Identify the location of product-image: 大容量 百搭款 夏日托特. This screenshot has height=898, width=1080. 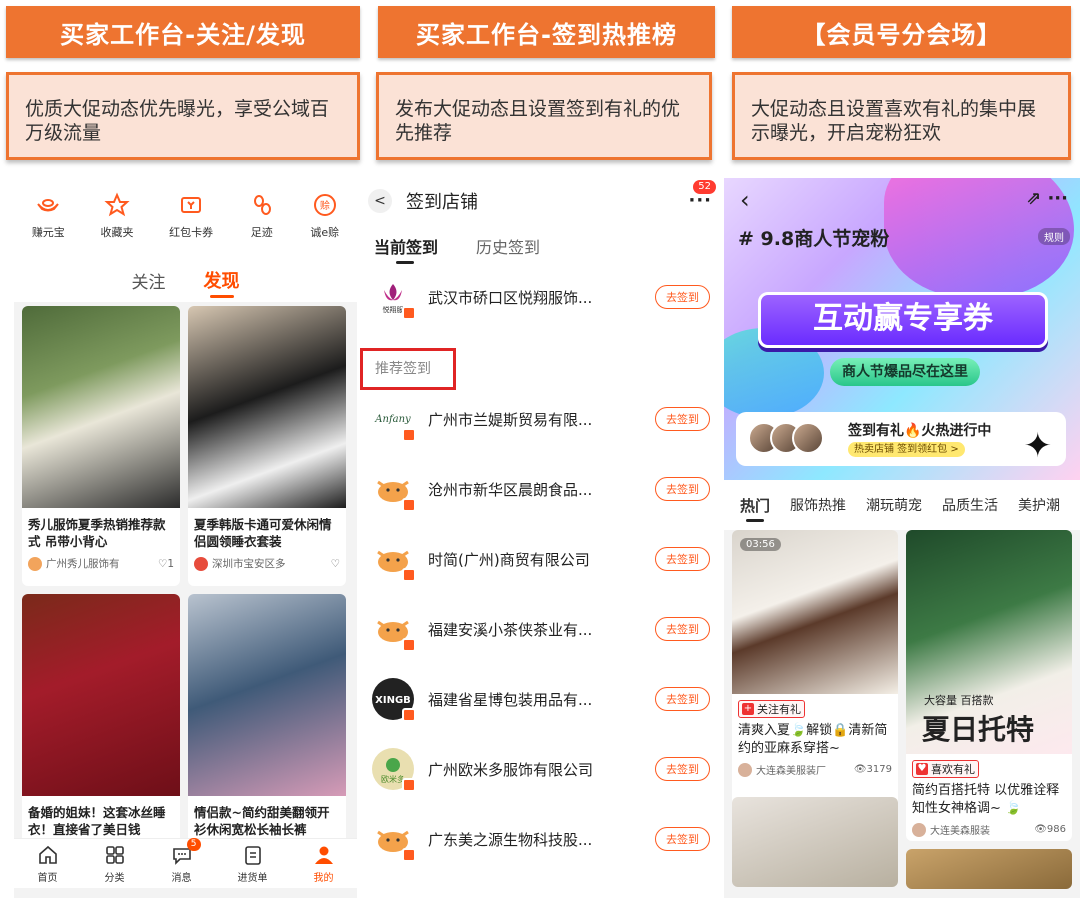
(989, 642).